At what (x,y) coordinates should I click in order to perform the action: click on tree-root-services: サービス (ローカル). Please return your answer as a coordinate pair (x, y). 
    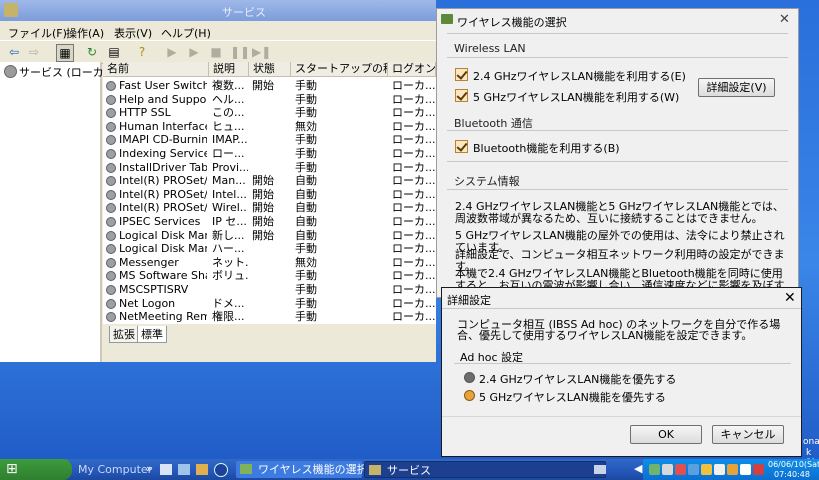
    Looking at the image, I should click on (61, 72).